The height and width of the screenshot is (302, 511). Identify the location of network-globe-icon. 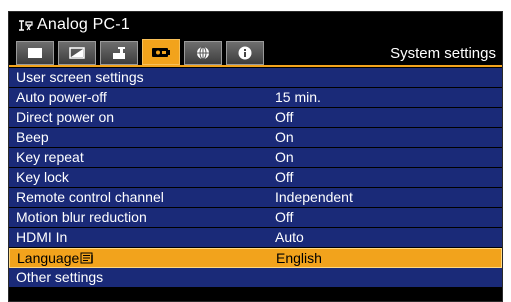
(203, 53).